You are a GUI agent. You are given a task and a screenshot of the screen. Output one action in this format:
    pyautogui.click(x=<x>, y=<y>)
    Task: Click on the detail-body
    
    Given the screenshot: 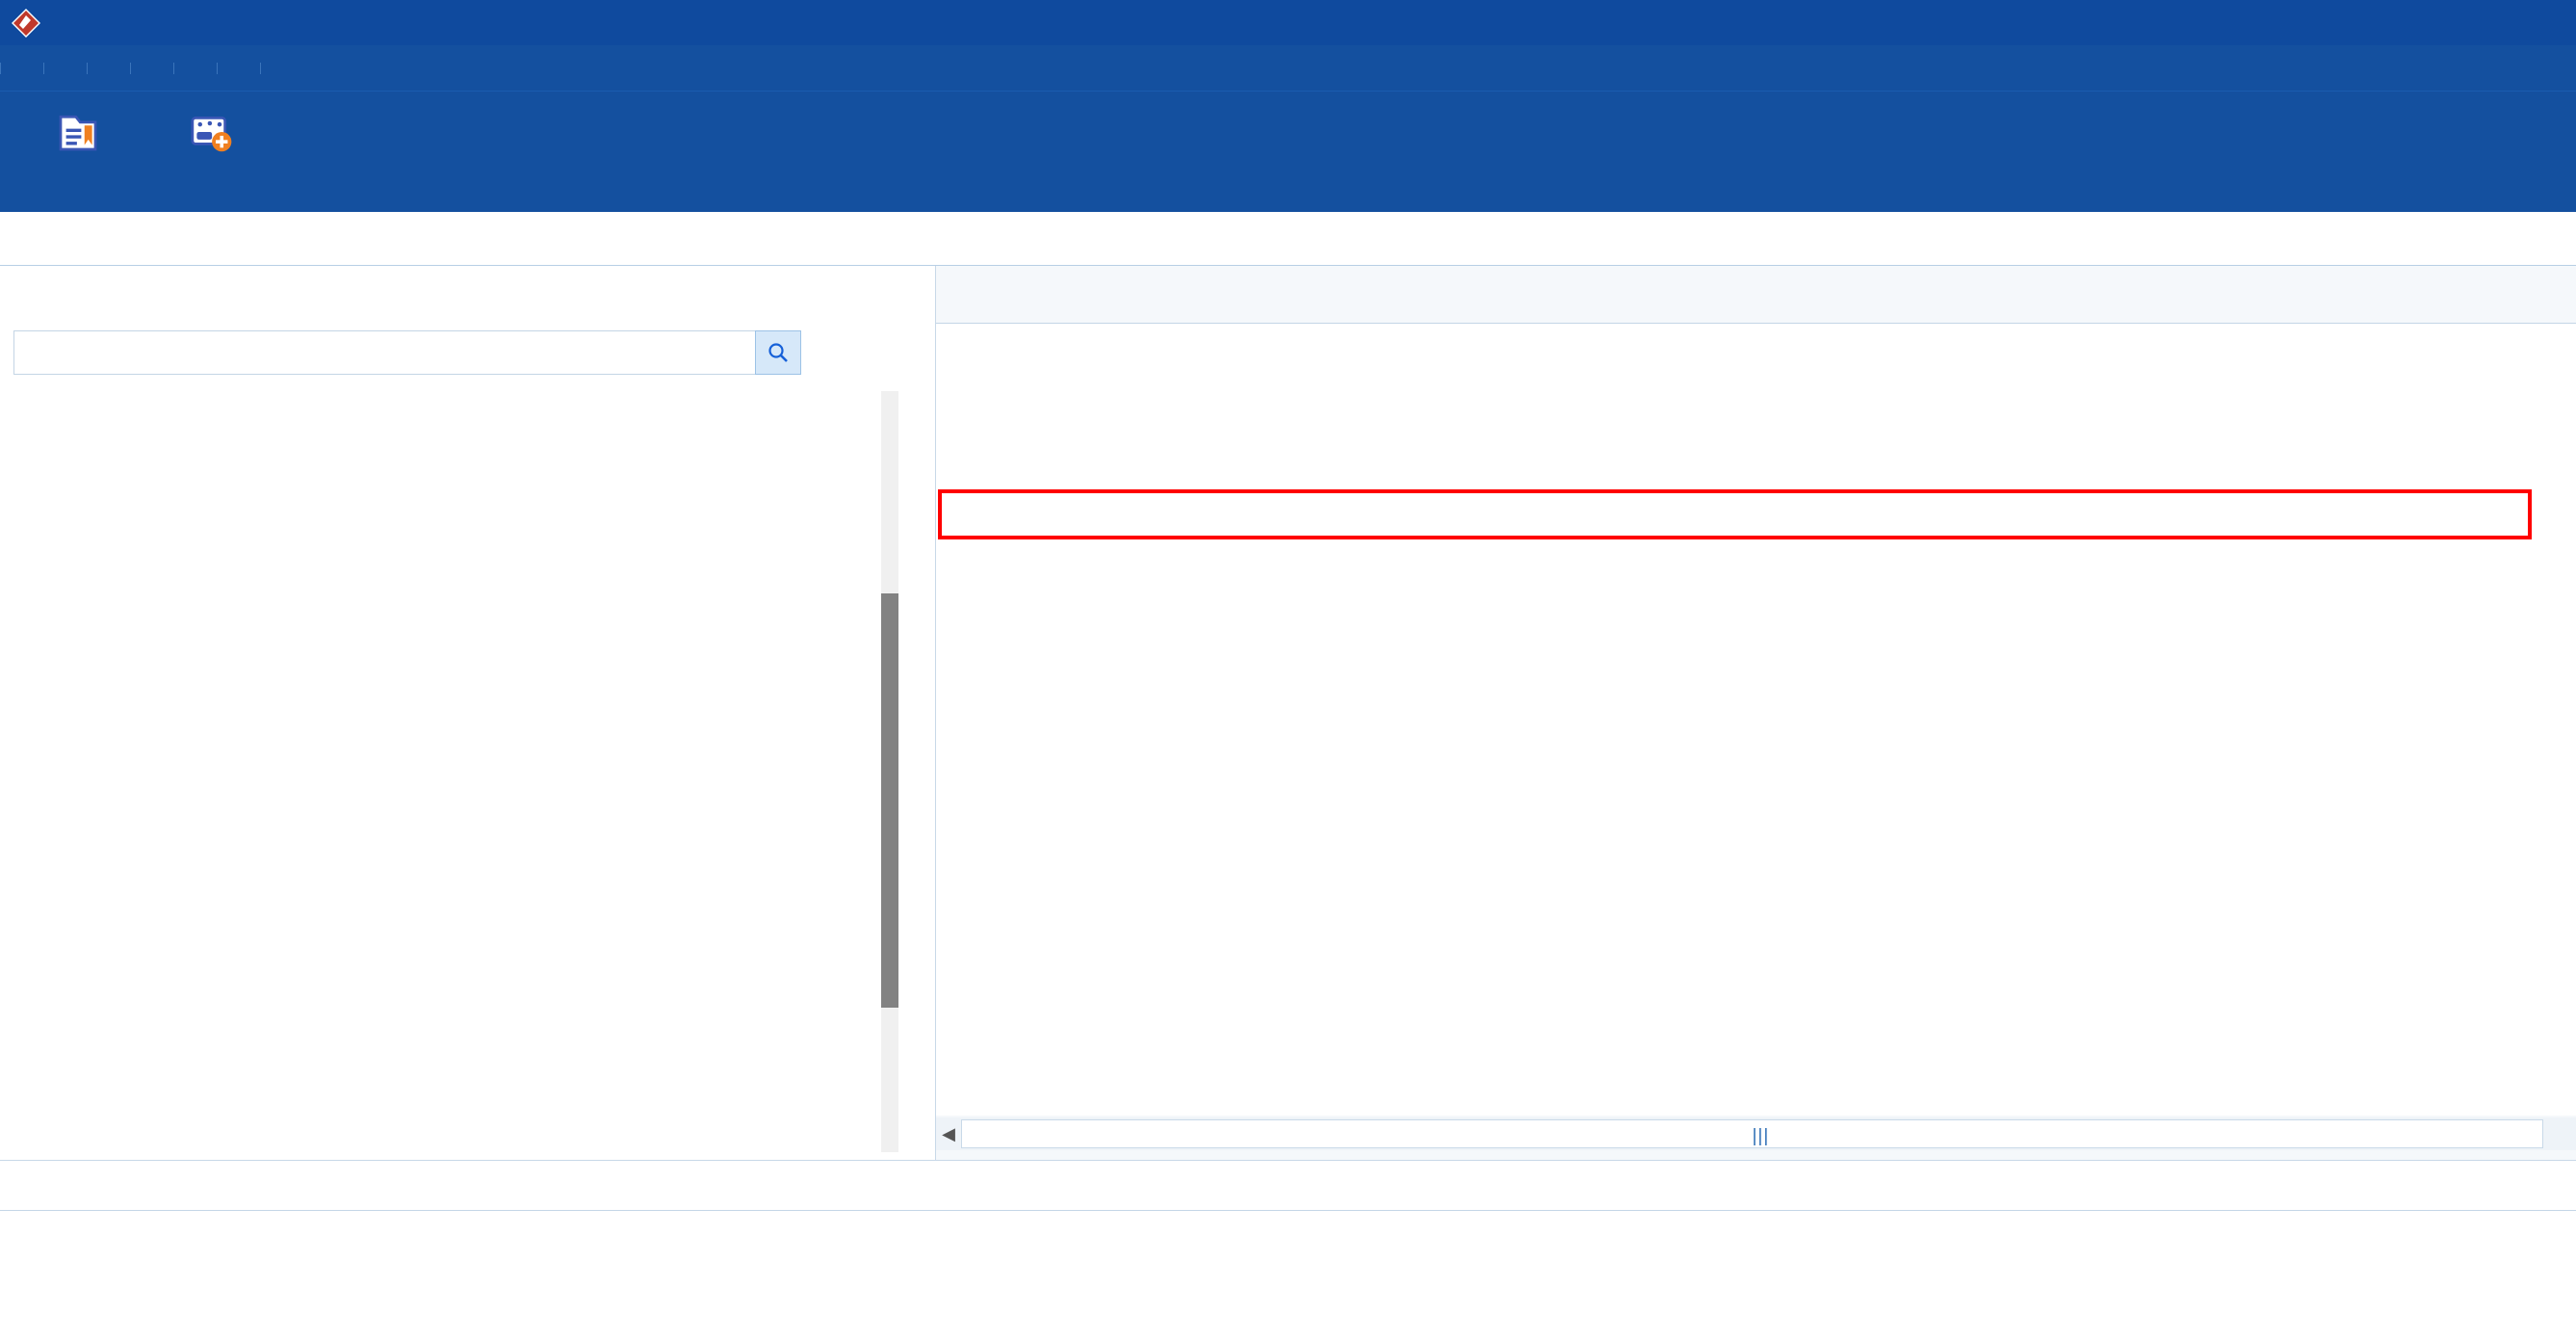 What is the action you would take?
    pyautogui.click(x=1288, y=1215)
    